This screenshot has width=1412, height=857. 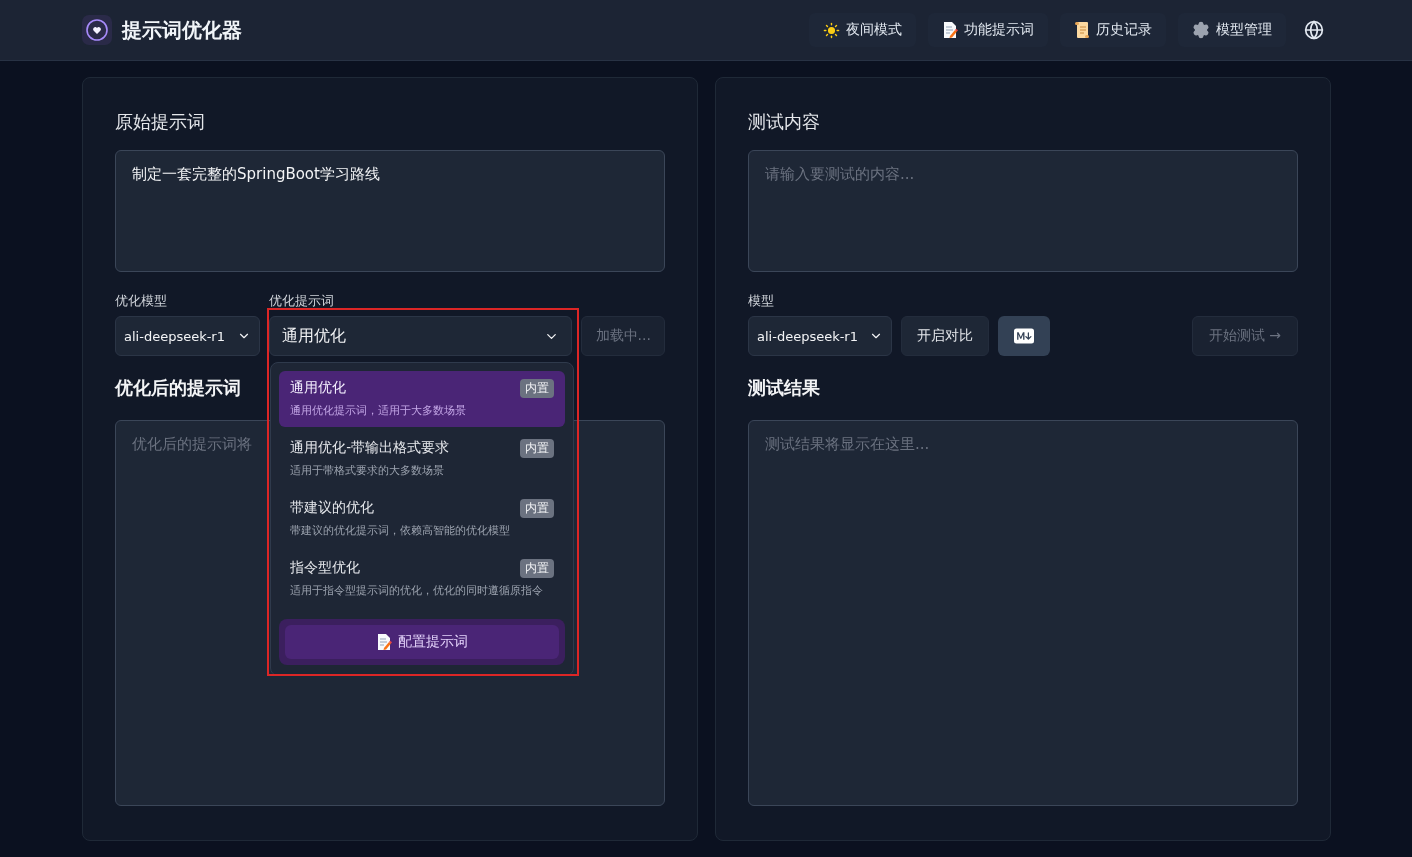 What do you see at coordinates (178, 388) in the screenshot?
I see `section-title: 优化后的提示词` at bounding box center [178, 388].